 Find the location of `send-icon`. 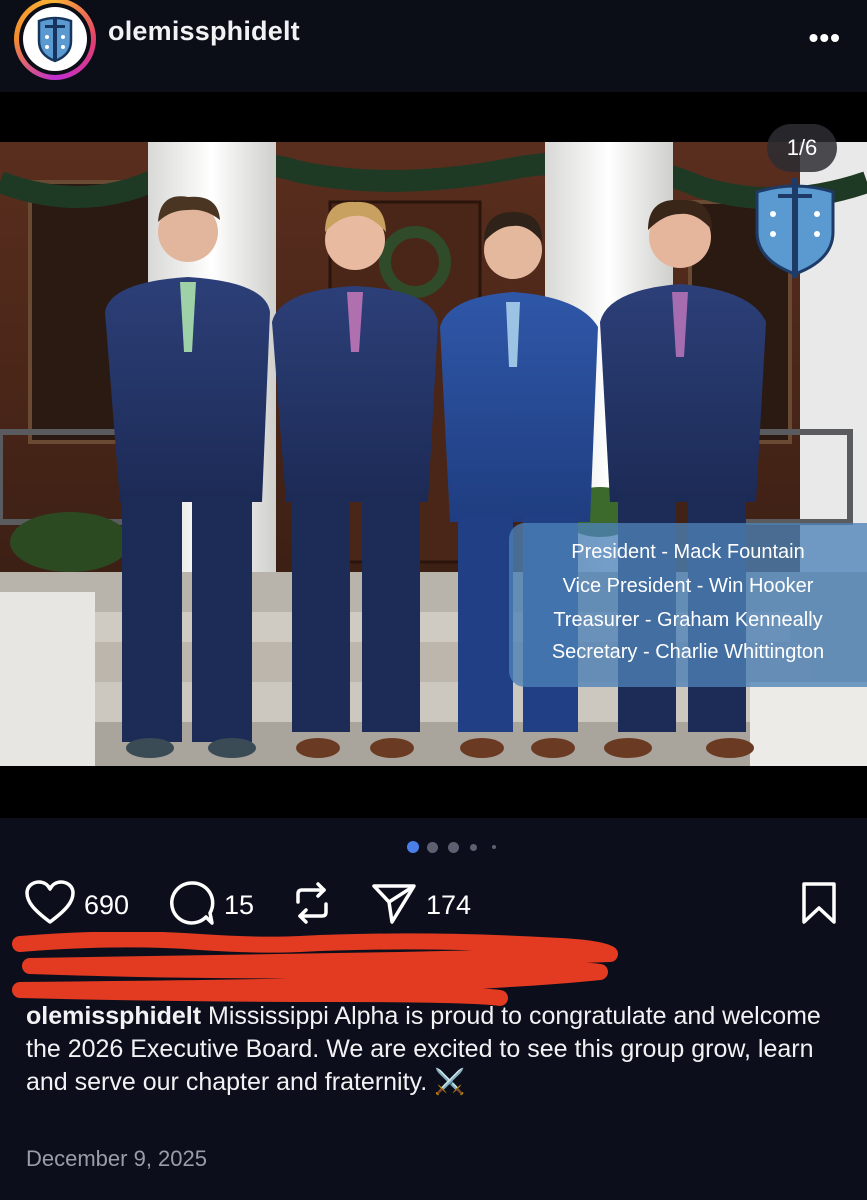

send-icon is located at coordinates (394, 905).